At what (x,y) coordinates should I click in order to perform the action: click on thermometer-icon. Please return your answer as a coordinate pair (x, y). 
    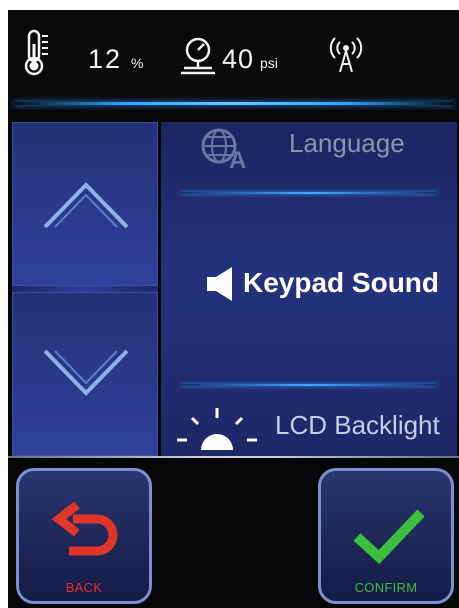
    Looking at the image, I should click on (37, 53).